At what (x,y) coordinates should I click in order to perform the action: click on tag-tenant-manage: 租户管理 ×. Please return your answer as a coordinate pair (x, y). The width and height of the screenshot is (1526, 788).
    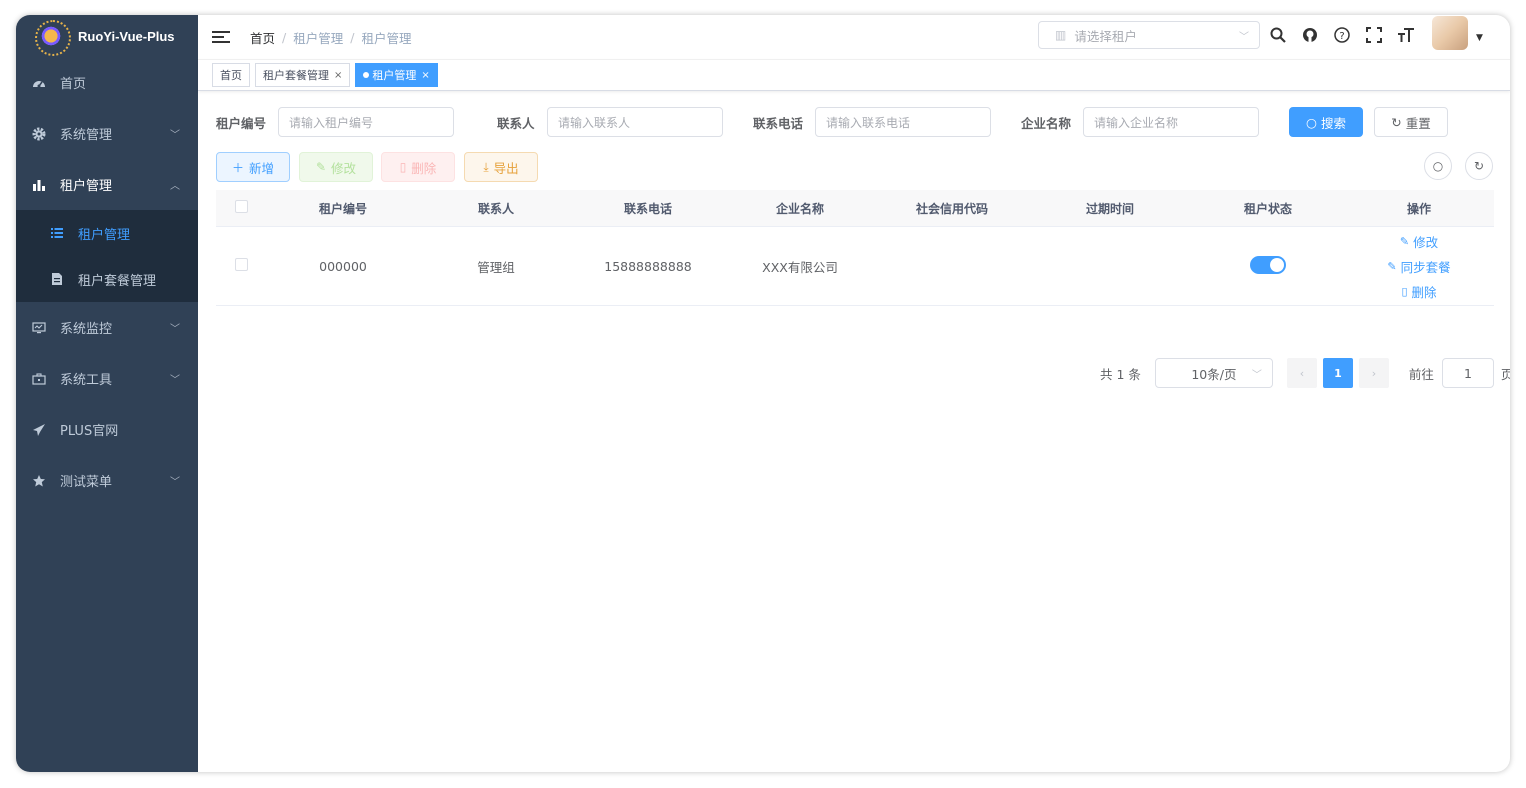
    Looking at the image, I should click on (396, 75).